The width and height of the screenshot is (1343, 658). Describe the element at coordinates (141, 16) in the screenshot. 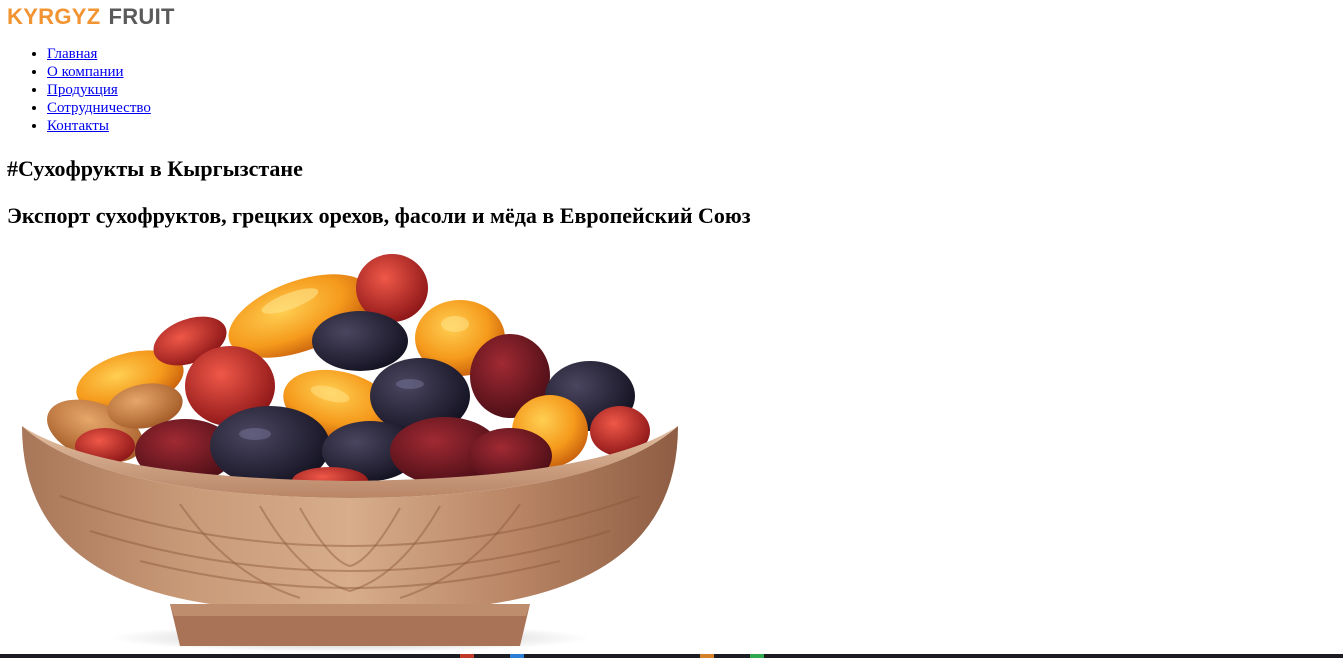

I see `logo-part-fruit: FRUIT` at that location.